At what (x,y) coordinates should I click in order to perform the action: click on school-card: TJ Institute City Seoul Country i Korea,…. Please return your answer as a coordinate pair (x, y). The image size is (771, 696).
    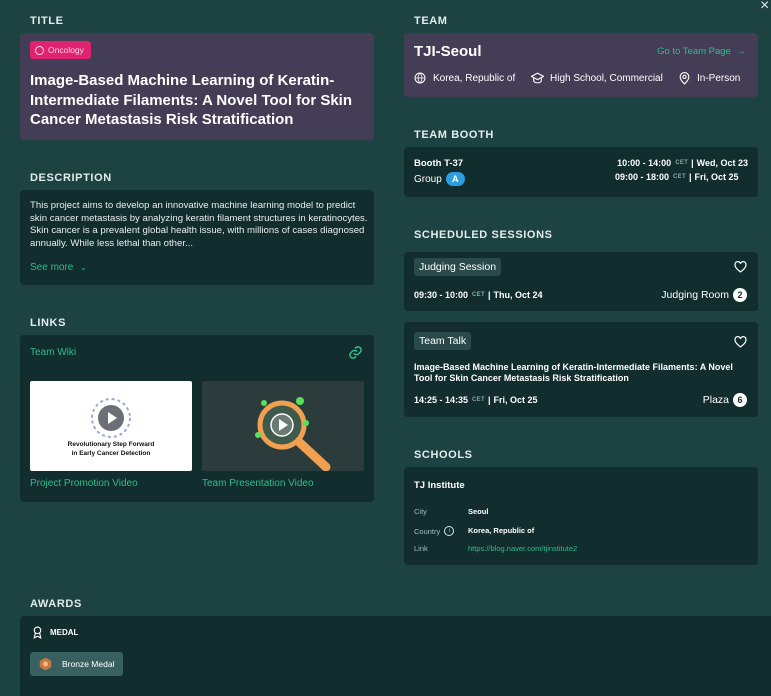
    Looking at the image, I should click on (581, 516).